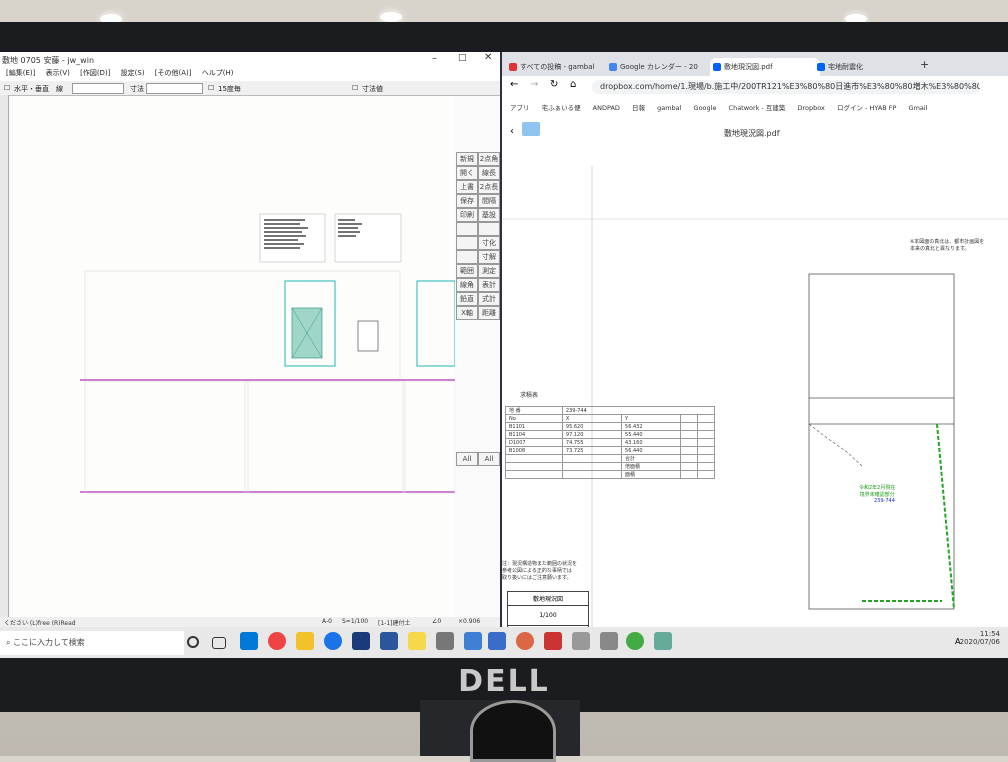  Describe the element at coordinates (98, 88) in the screenshot. I see `line-select` at that location.